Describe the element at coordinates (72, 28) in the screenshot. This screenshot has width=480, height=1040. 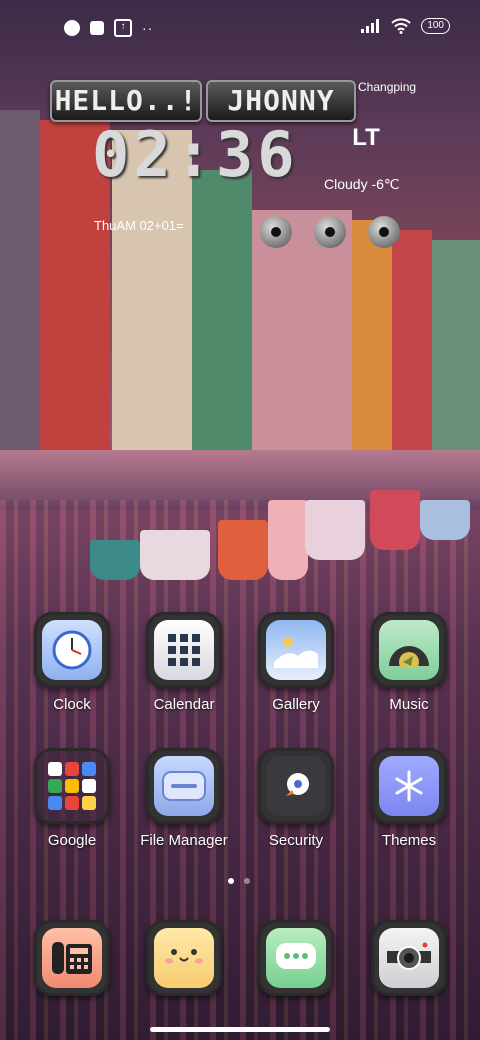
I see `notification-app-icon` at that location.